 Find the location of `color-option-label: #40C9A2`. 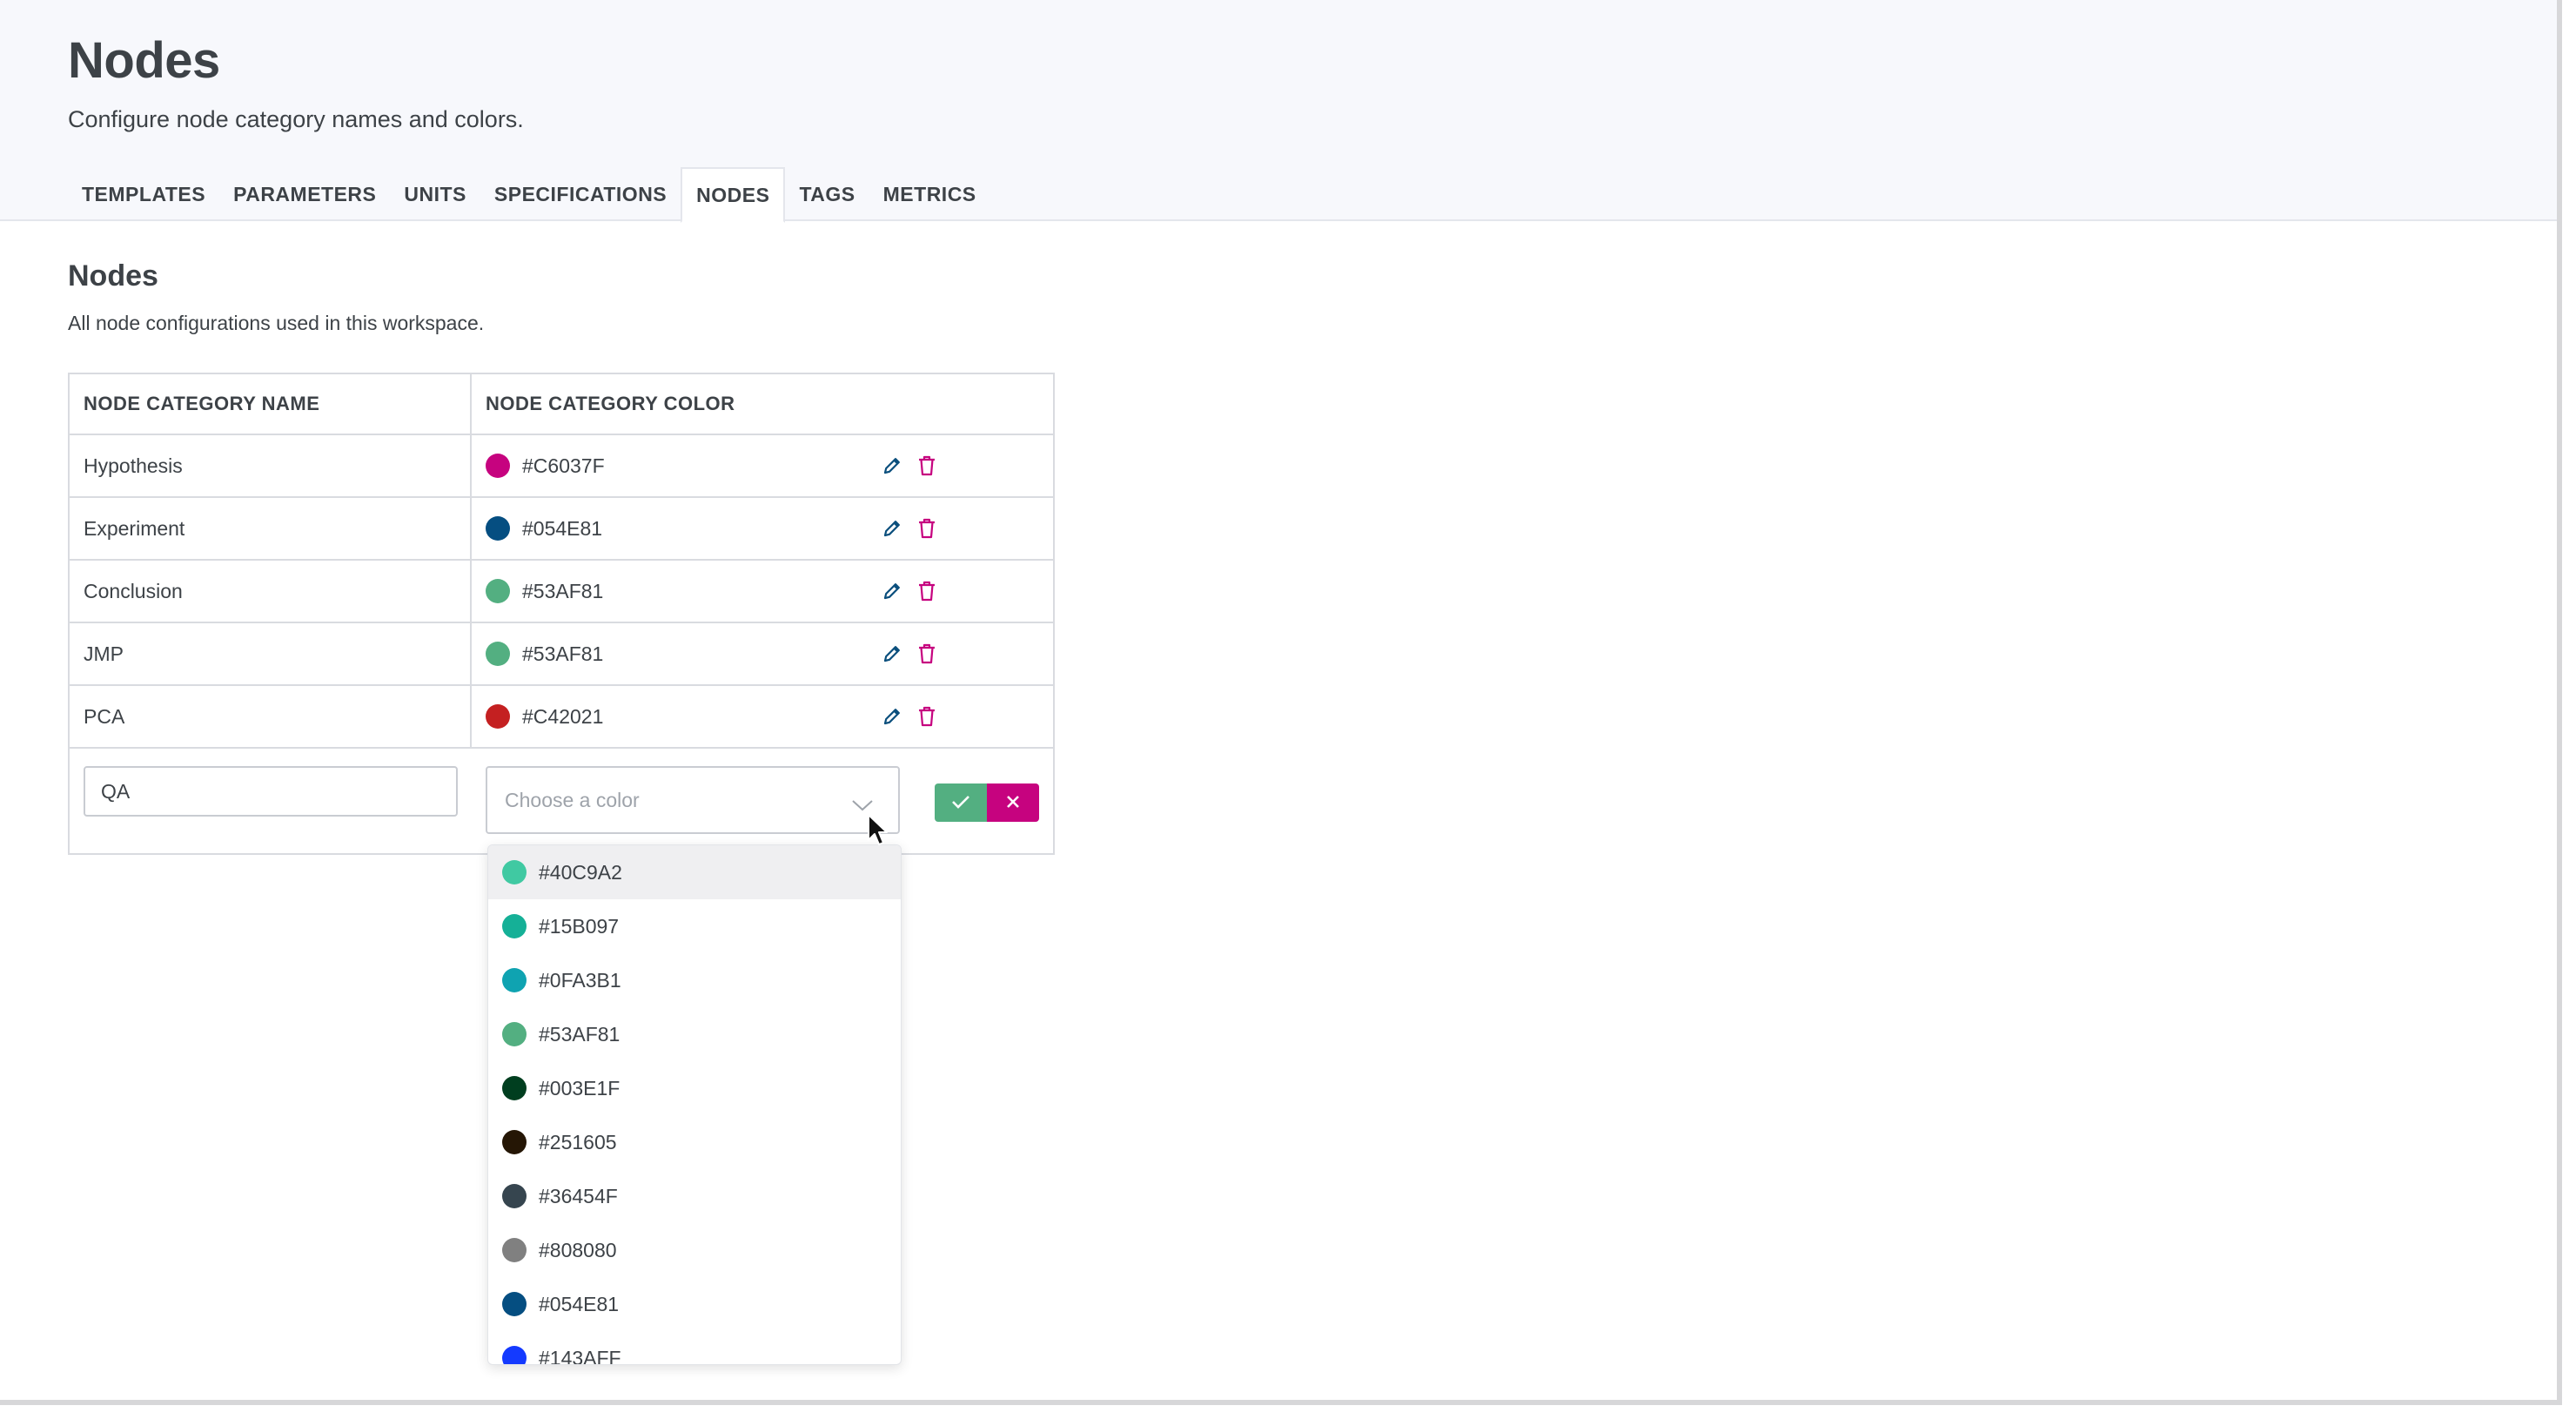

color-option-label: #40C9A2 is located at coordinates (580, 872).